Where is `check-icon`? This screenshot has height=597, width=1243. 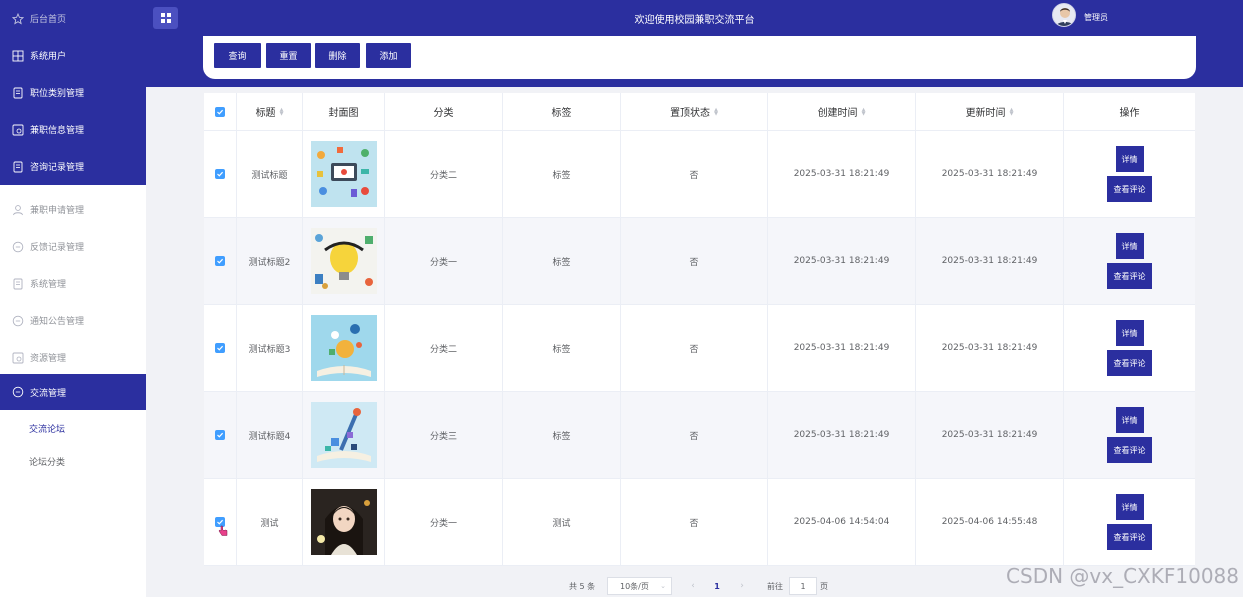
check-icon is located at coordinates (220, 174).